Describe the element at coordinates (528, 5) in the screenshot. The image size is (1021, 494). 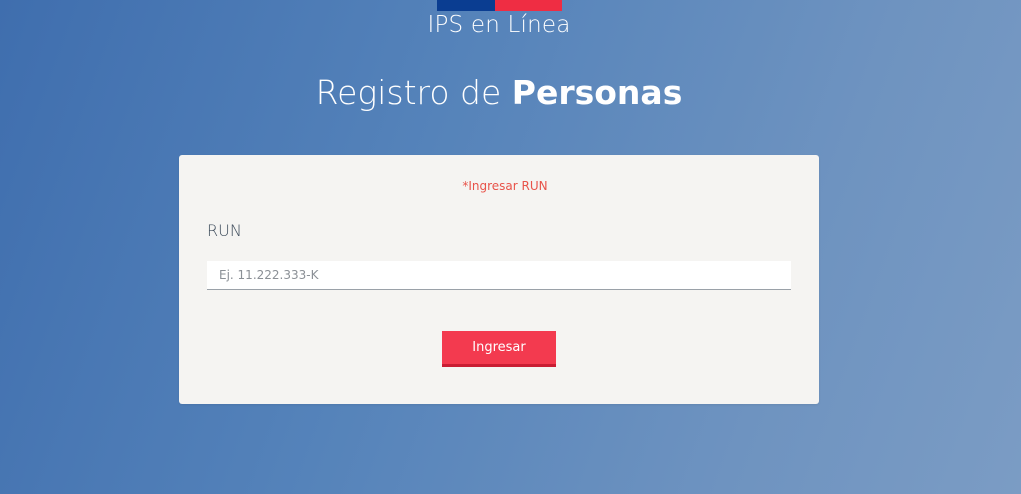
I see `flag-red-stripe` at that location.